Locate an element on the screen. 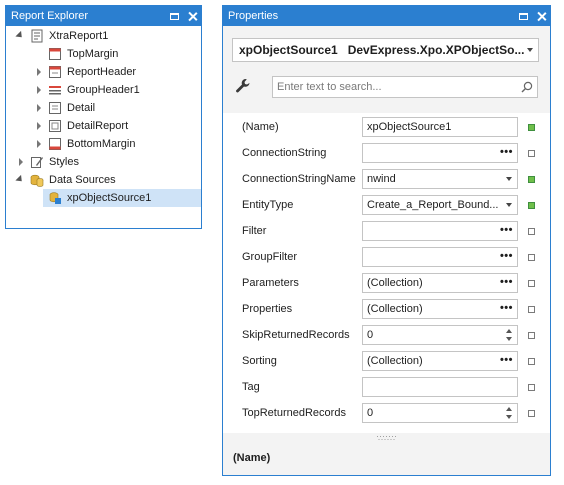  tree-item-topmargin: TopMargin is located at coordinates (103, 54).